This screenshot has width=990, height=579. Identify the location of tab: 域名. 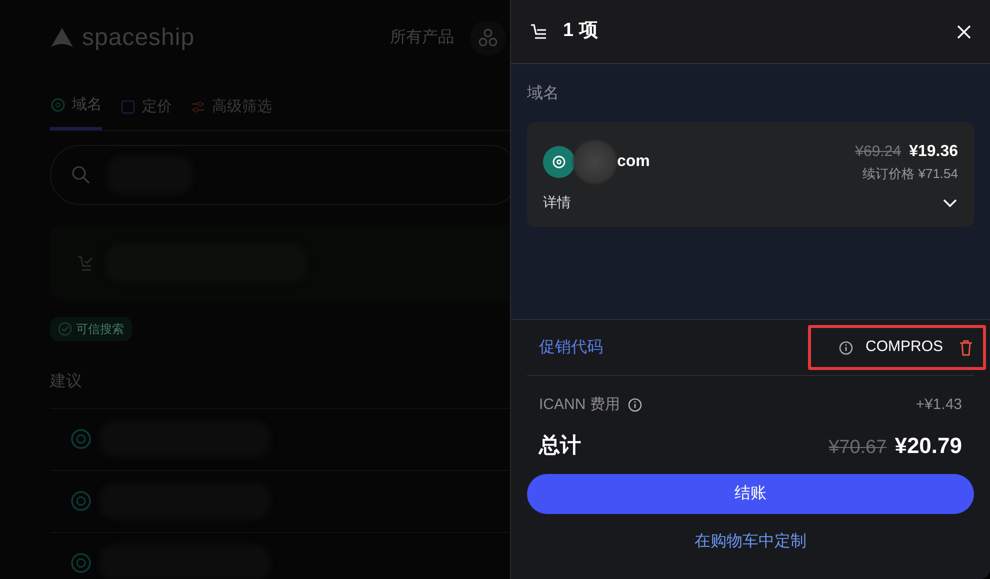
(76, 112).